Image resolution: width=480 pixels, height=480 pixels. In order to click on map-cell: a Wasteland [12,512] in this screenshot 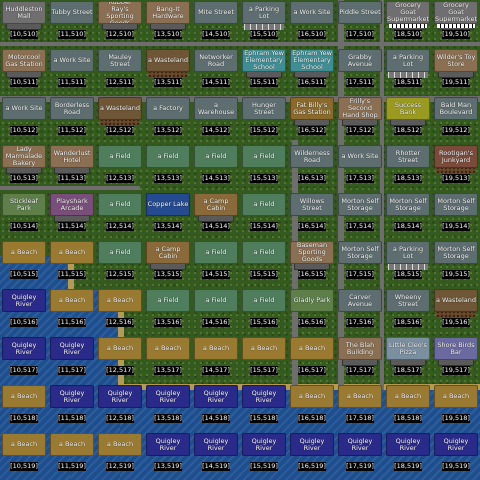, I will do `click(120, 120)`.